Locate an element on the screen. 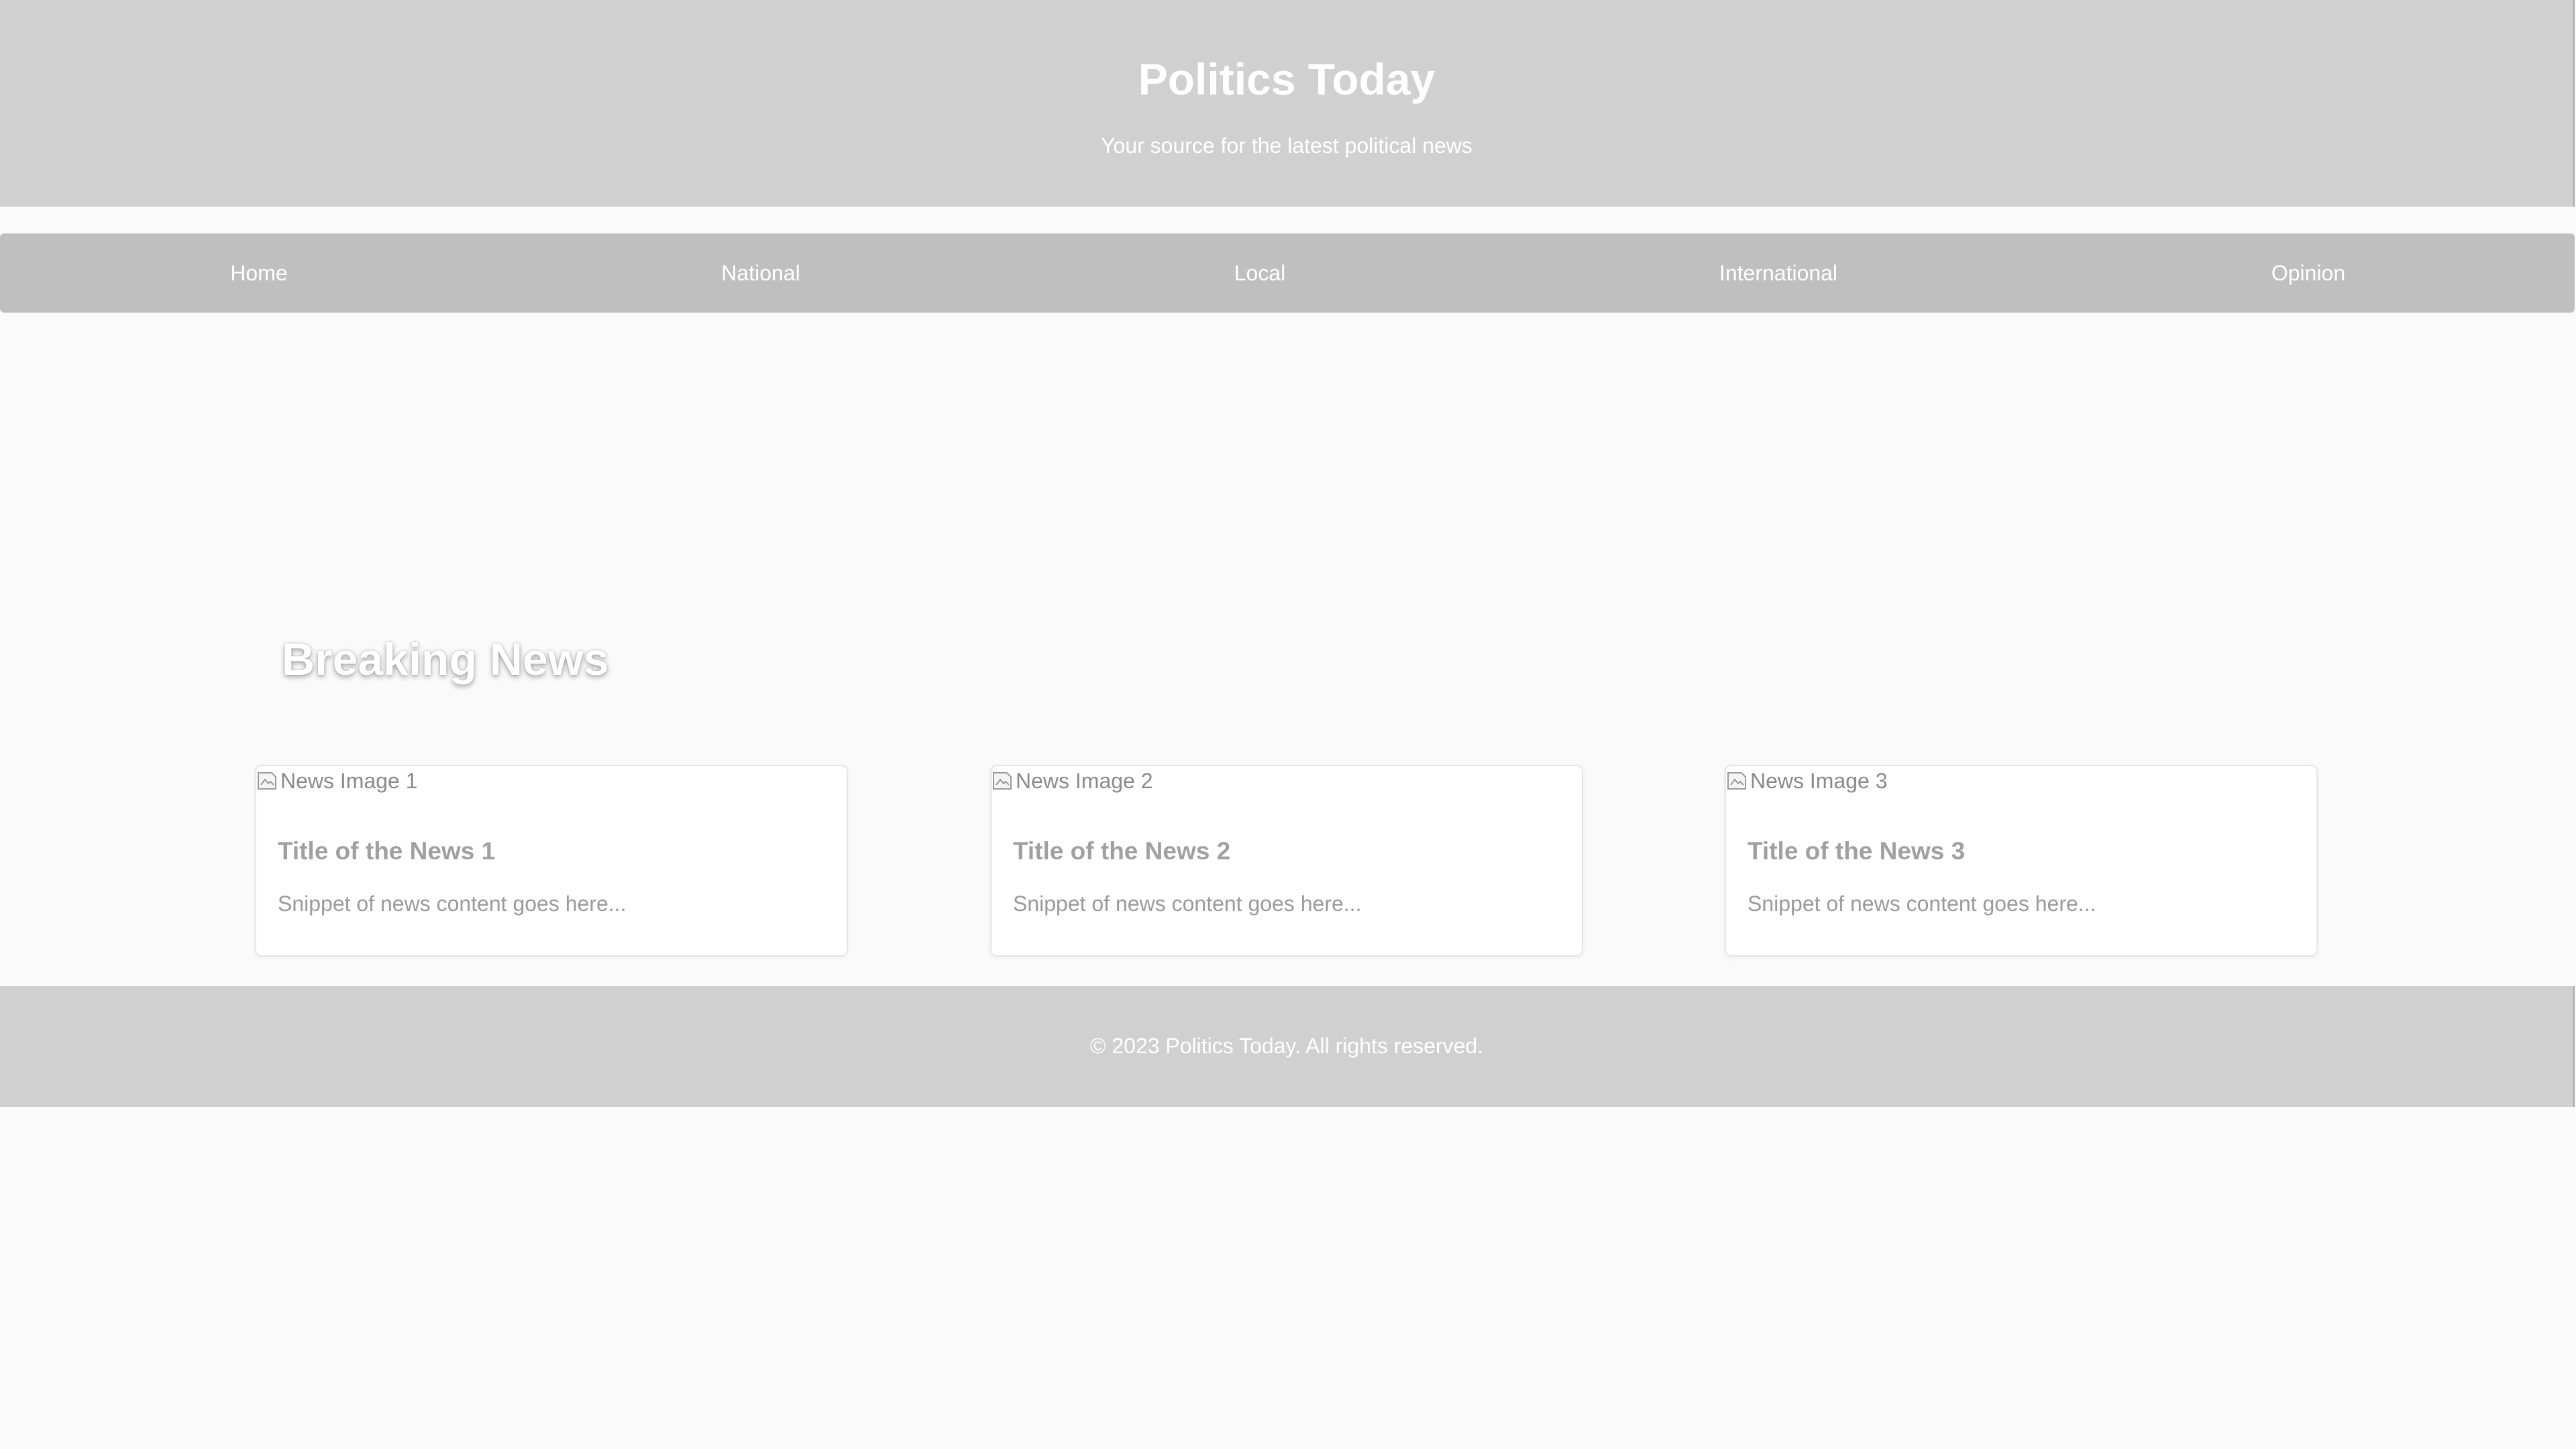 The width and height of the screenshot is (2576, 1449). news-image-alt: News Image 2 is located at coordinates (1084, 780).